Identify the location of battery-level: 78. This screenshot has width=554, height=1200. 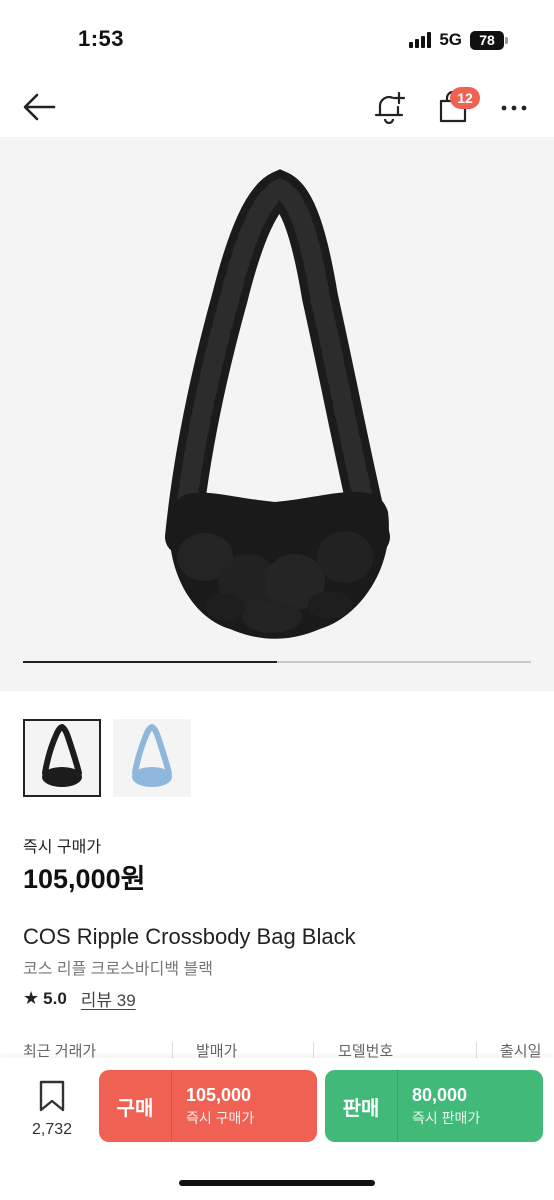
(487, 40).